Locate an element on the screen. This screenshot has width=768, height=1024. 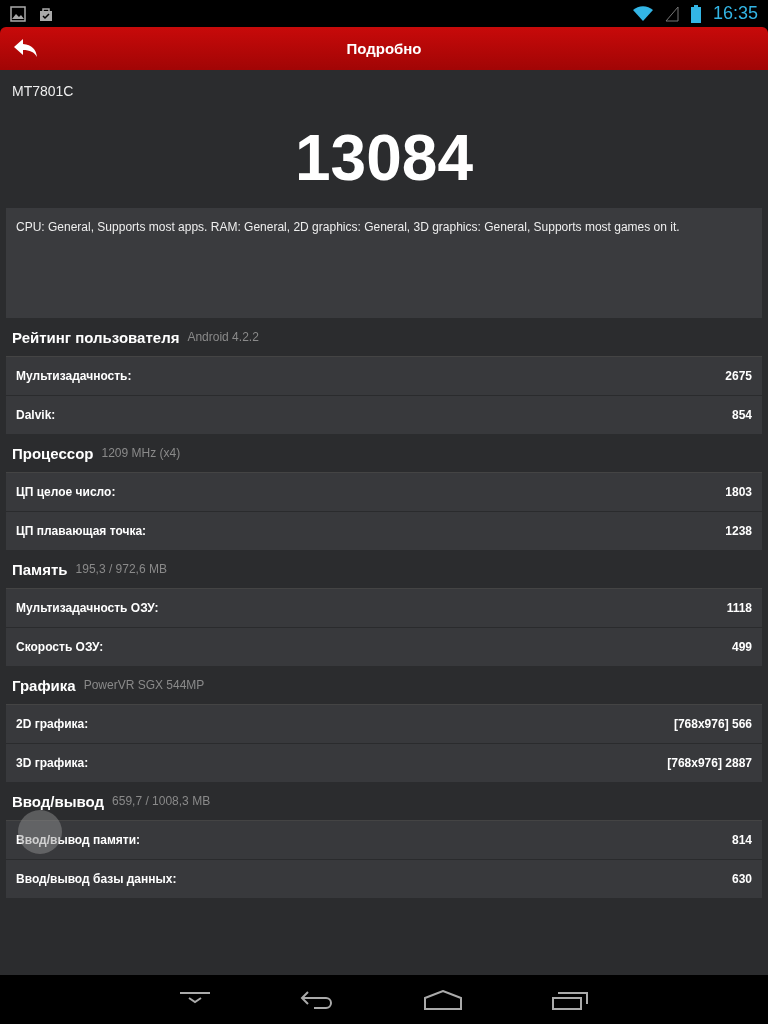
page-title: Подробно is located at coordinates (384, 48).